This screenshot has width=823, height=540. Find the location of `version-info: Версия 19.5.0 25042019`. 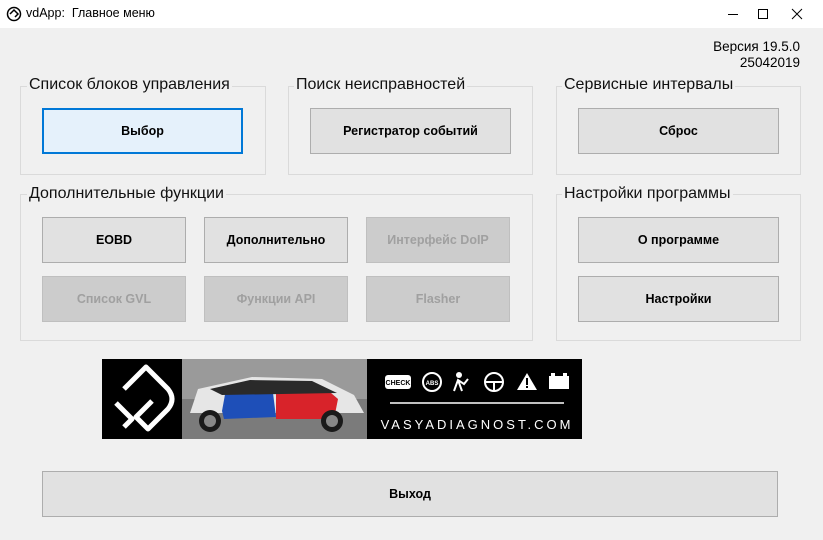

version-info: Версия 19.5.0 25042019 is located at coordinates (756, 55).